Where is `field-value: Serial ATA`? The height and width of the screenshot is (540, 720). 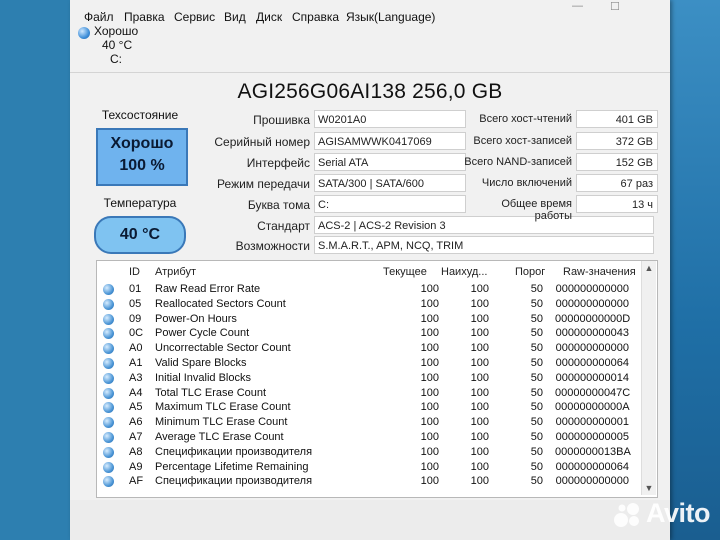
field-value: Serial ATA is located at coordinates (390, 162).